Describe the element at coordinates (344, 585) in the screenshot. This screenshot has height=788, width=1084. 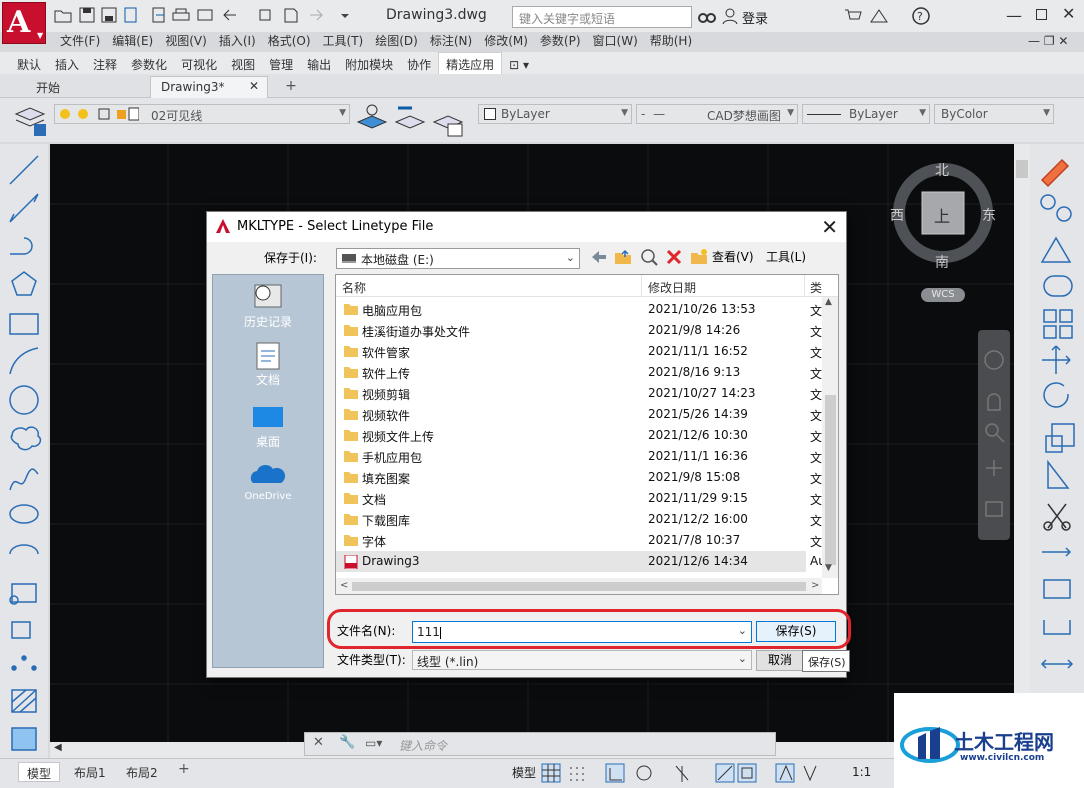
I see `scroll-left-icon: <` at that location.